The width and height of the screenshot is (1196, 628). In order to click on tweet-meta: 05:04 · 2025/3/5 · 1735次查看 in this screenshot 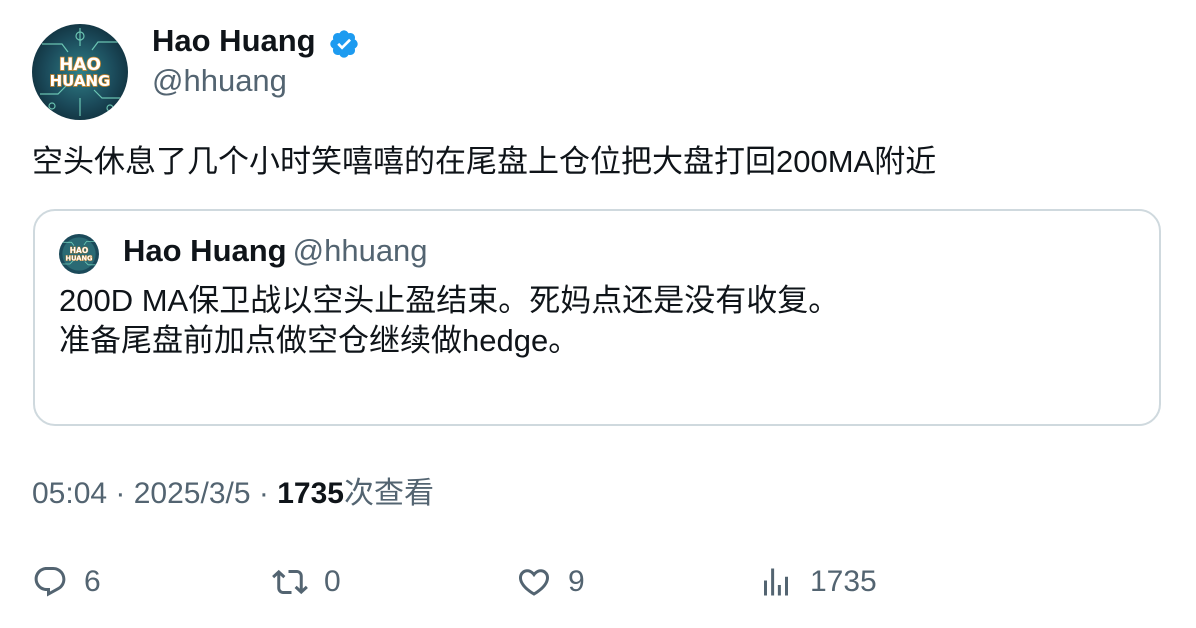, I will do `click(233, 494)`.